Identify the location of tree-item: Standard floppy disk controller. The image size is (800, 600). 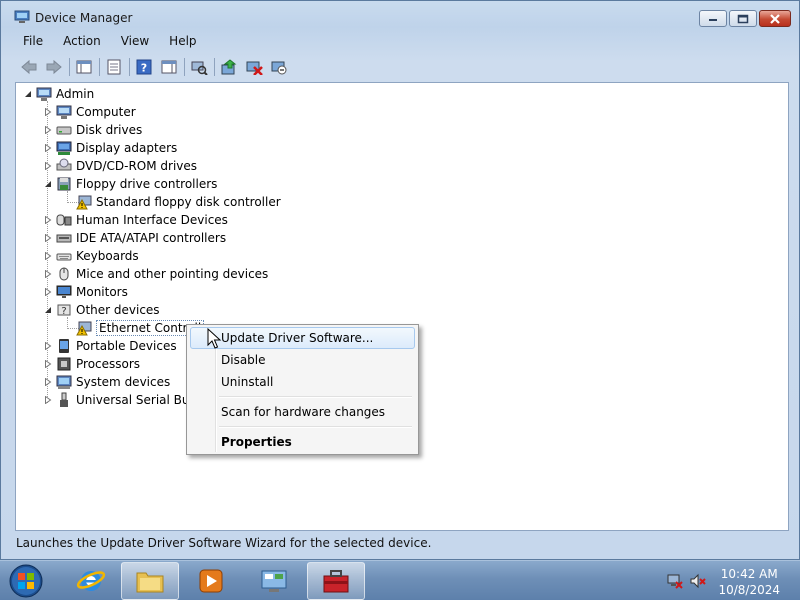
(178, 202).